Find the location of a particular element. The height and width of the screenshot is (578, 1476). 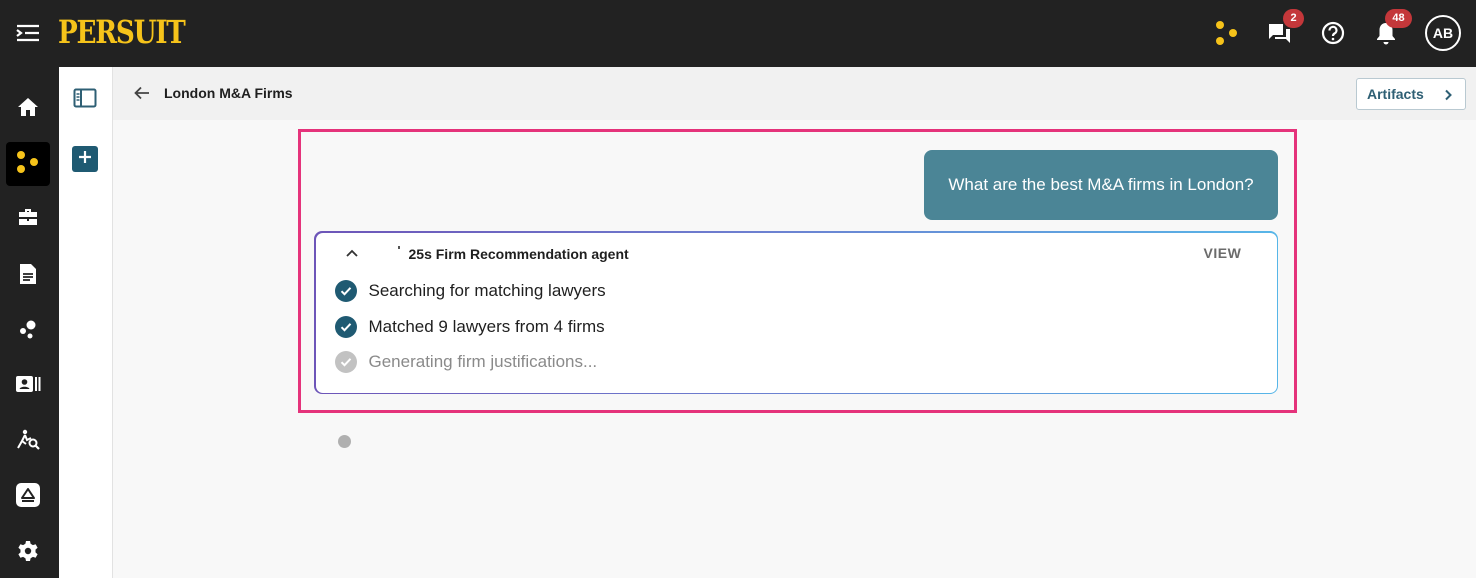

artifacts-label: Artifacts is located at coordinates (1395, 94).